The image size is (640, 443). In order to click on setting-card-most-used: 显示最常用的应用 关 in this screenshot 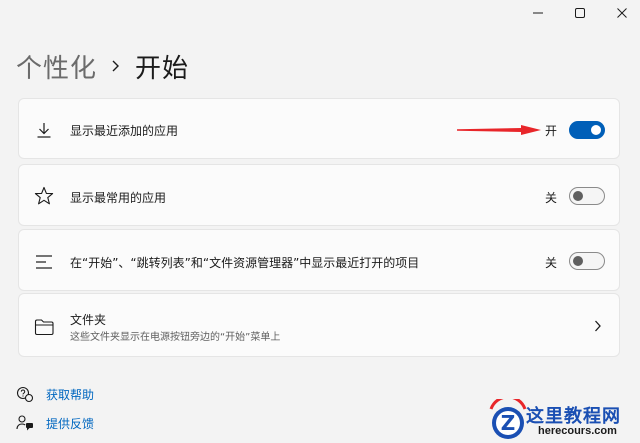, I will do `click(319, 195)`.